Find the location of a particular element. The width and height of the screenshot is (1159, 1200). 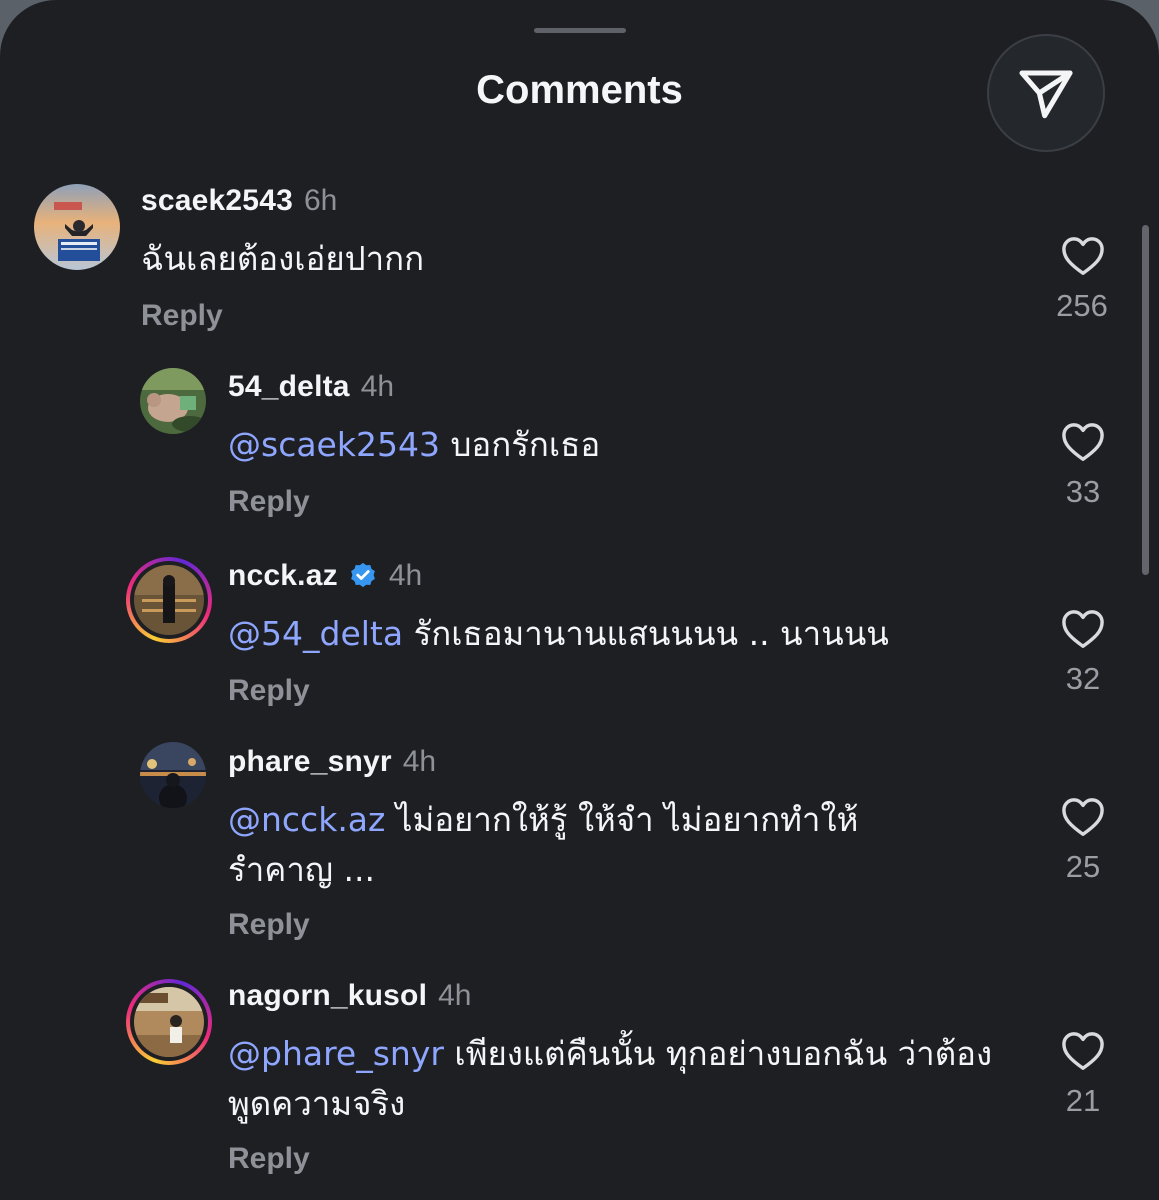

comment-meta: phare_snyr 4h is located at coordinates (332, 762).